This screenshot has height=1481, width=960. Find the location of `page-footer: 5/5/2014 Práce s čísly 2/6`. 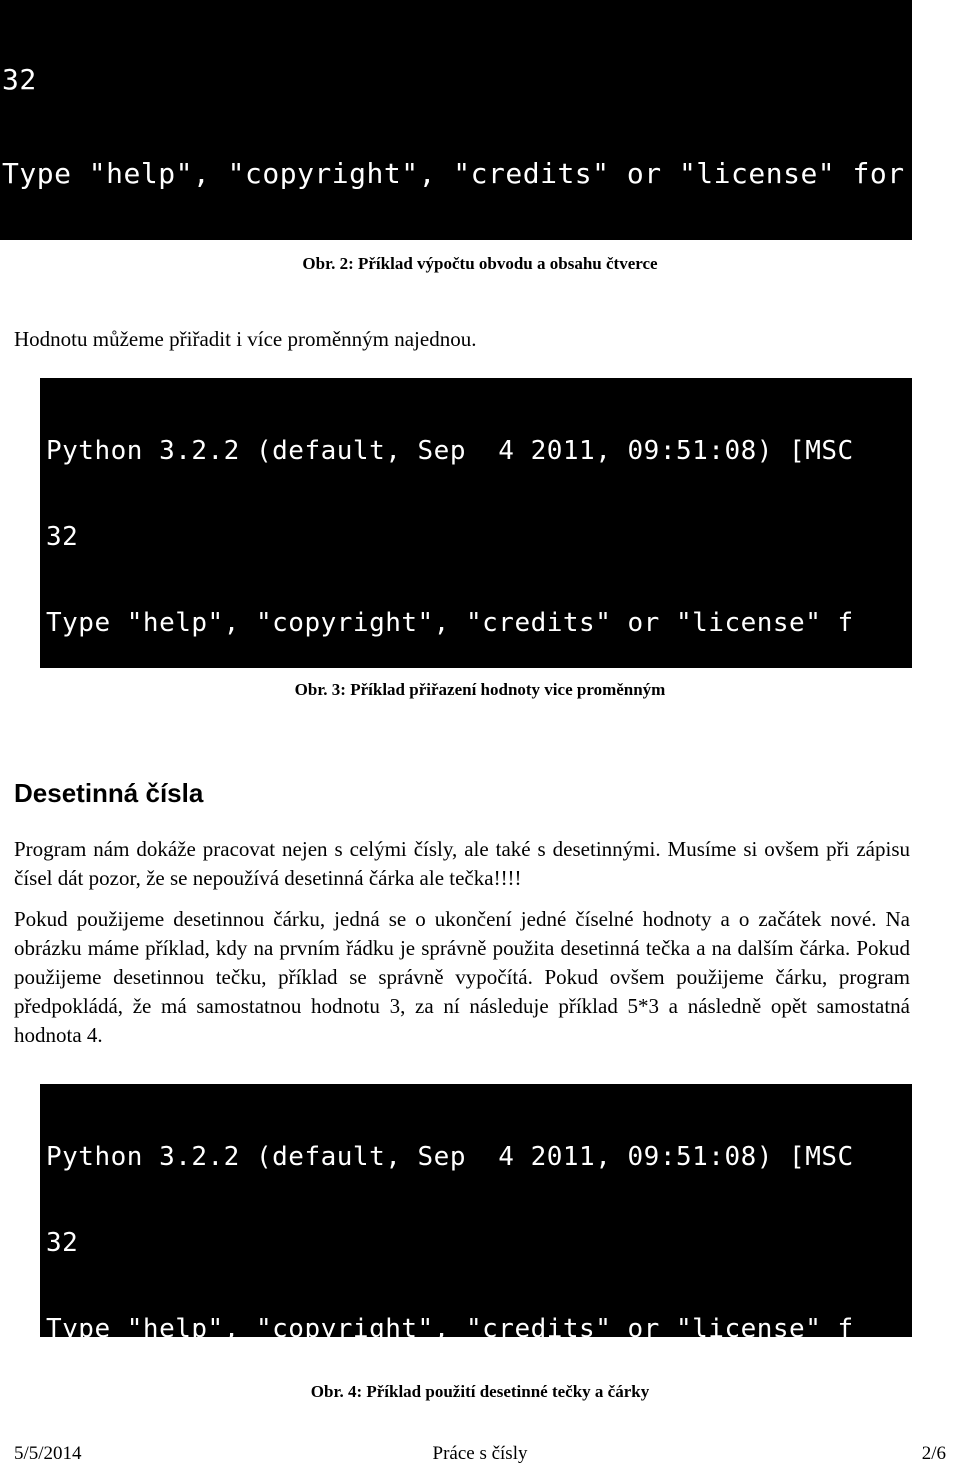

page-footer: 5/5/2014 Práce s čísly 2/6 is located at coordinates (480, 1455).